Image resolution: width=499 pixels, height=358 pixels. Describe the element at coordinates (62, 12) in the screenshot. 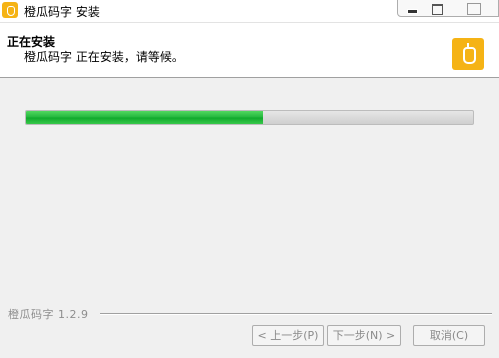

I see `window-title: 橙瓜码字 安装` at that location.